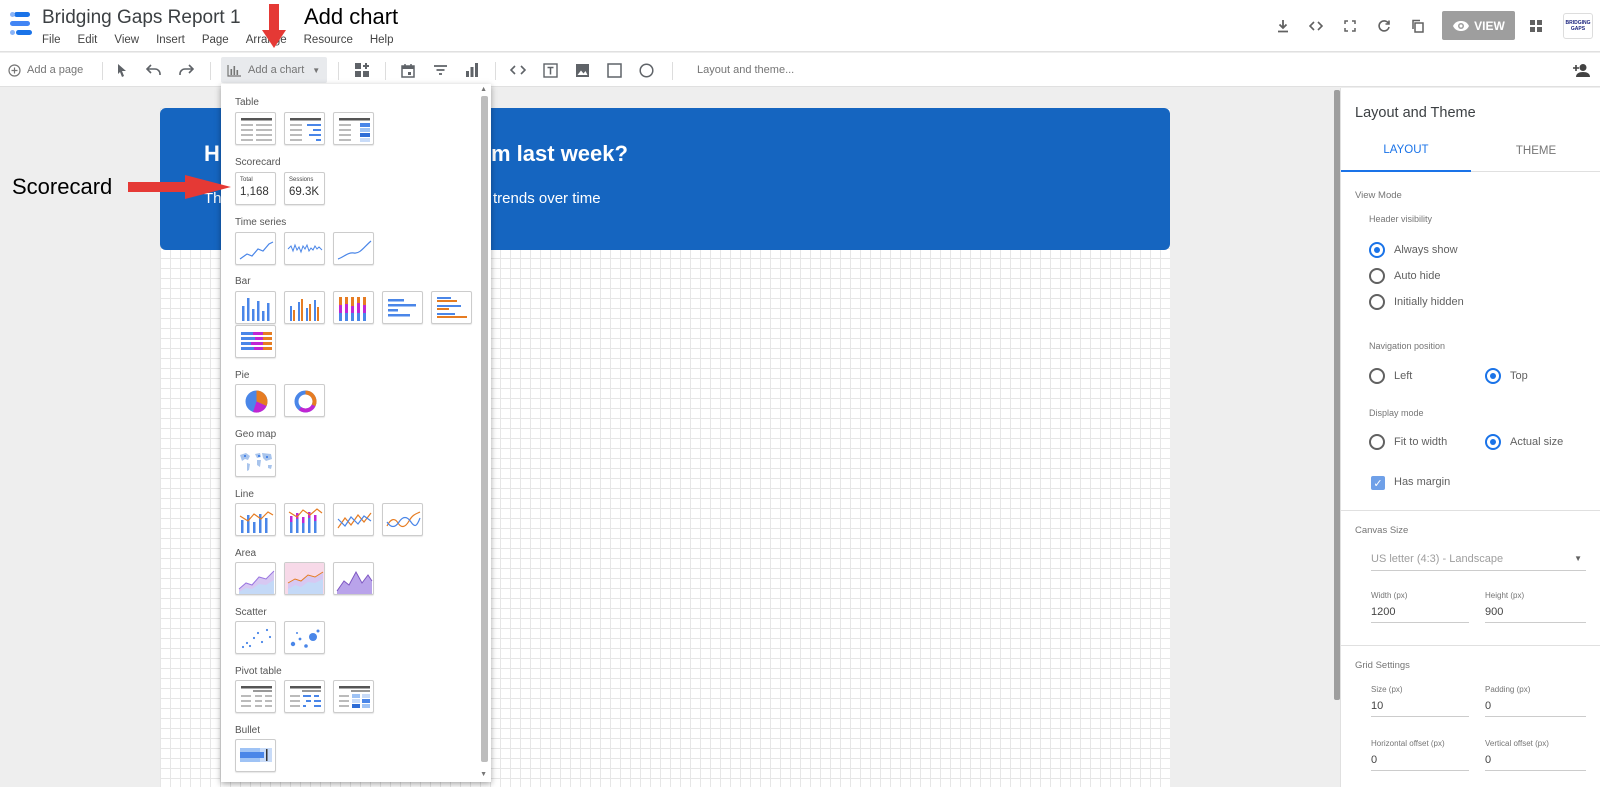  Describe the element at coordinates (408, 70) in the screenshot. I see `date-range-icon` at that location.